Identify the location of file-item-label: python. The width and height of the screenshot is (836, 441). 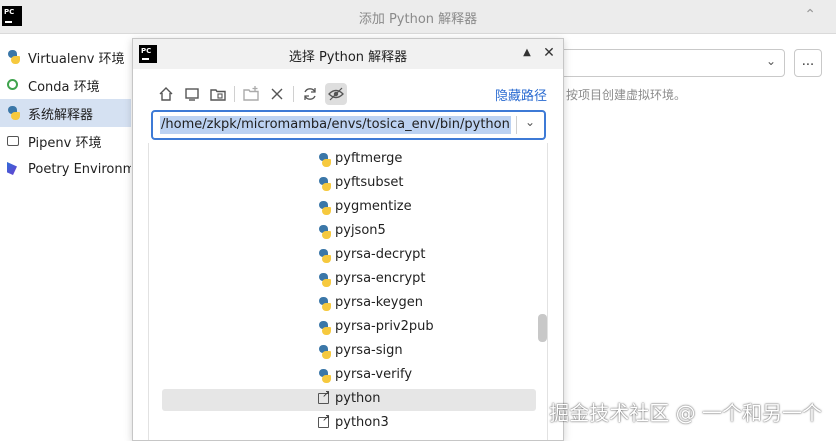
(358, 398).